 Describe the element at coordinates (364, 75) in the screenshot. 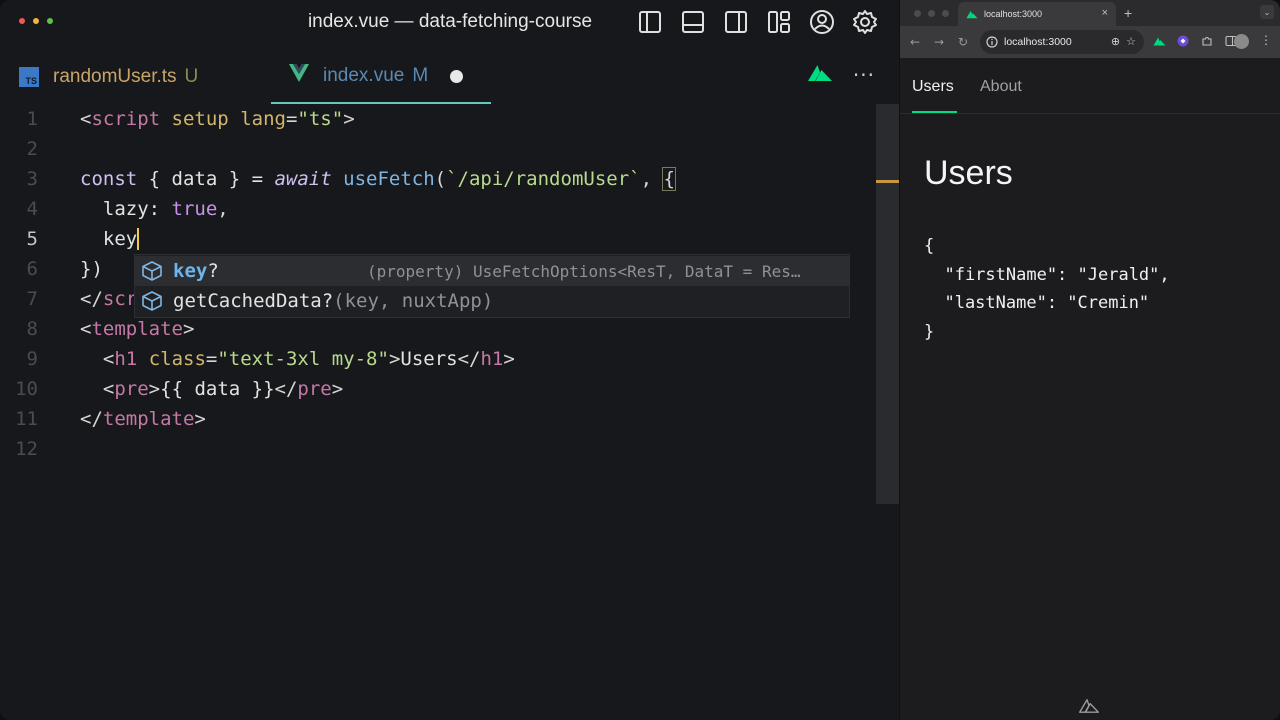

I see `tab-filename: index.vue` at that location.